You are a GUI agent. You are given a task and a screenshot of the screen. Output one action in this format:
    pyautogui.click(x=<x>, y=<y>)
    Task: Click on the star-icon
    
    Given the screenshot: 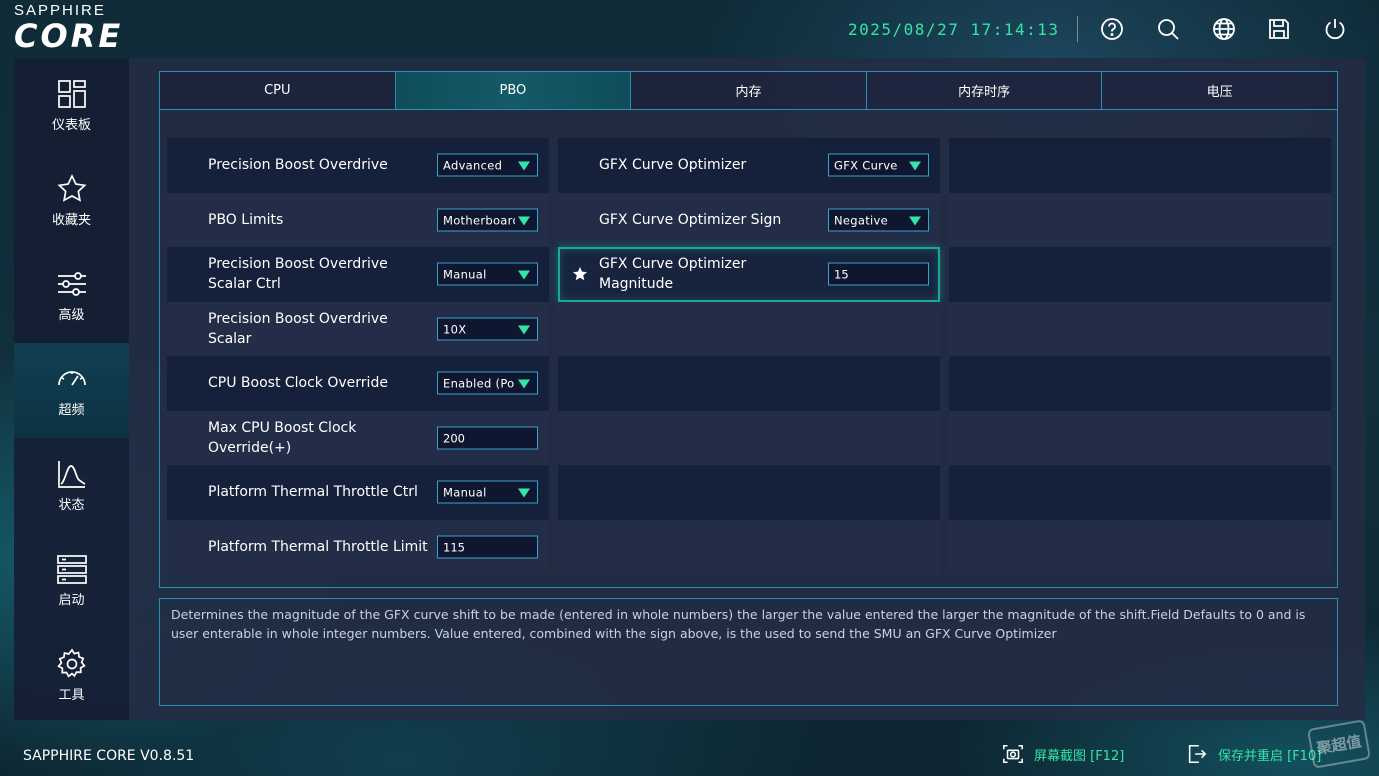 What is the action you would take?
    pyautogui.click(x=71, y=188)
    